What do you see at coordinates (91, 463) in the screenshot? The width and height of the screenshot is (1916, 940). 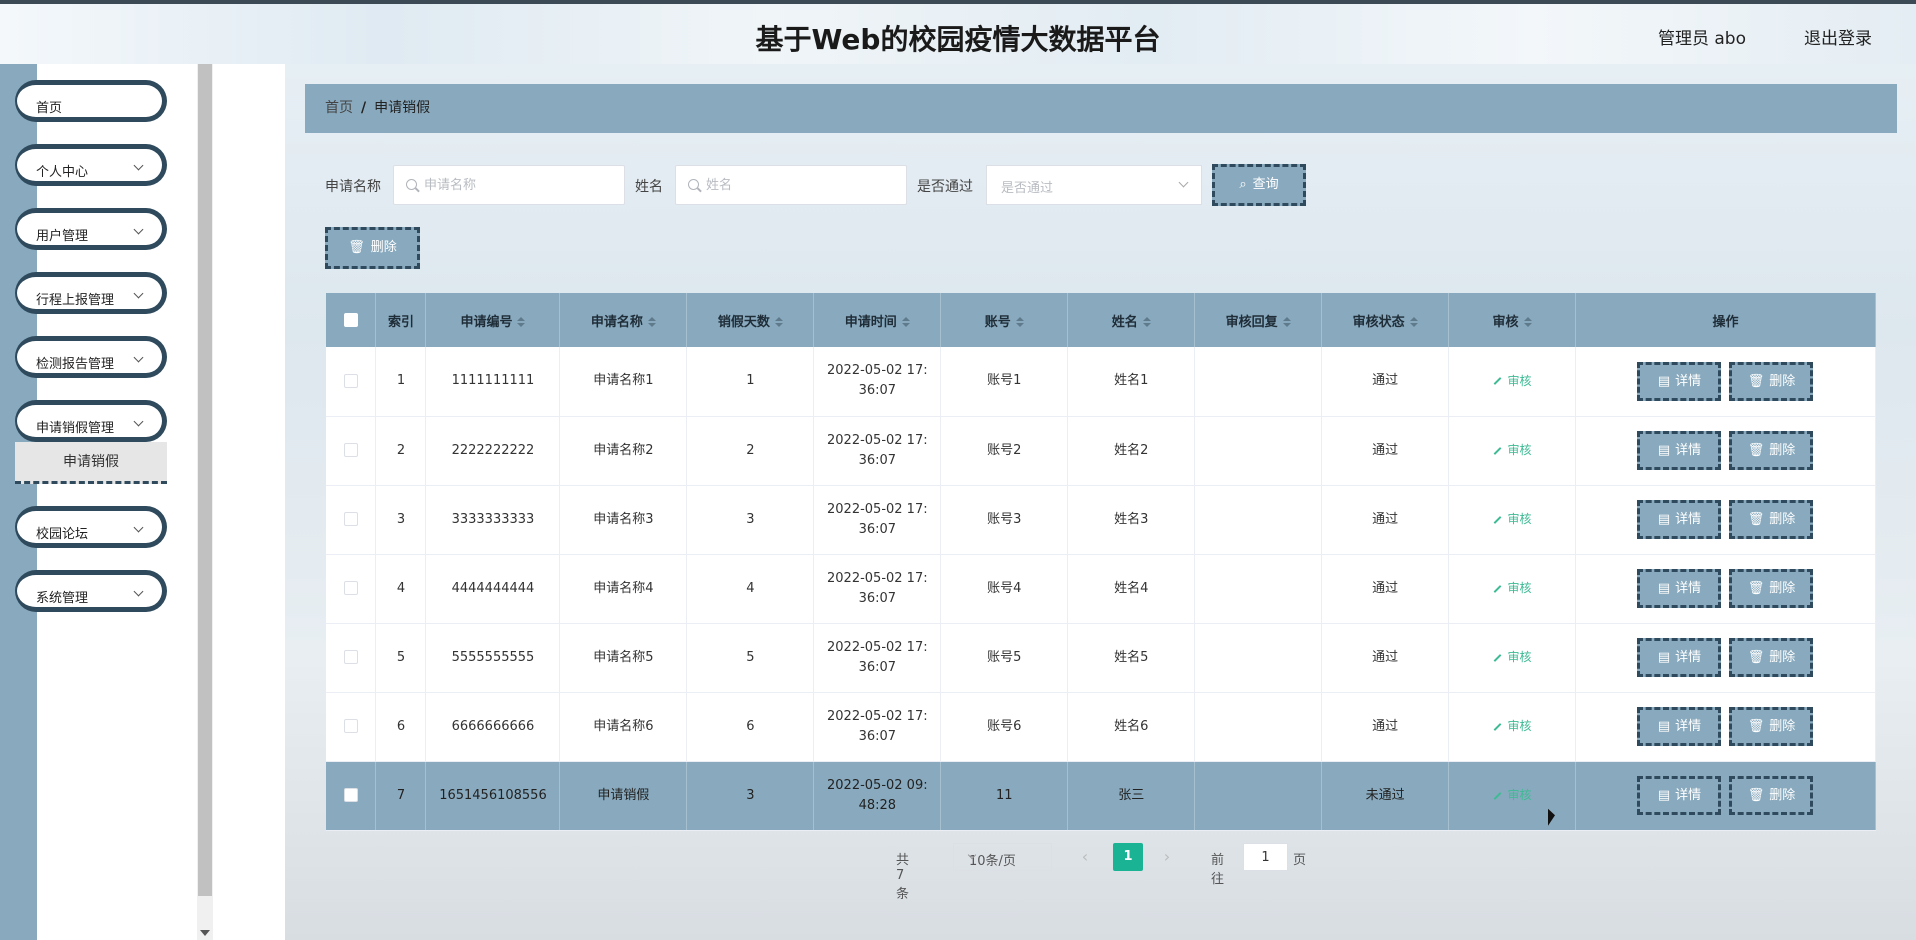 I see `sidebar-subitem-leave-cancel: 申请销假` at bounding box center [91, 463].